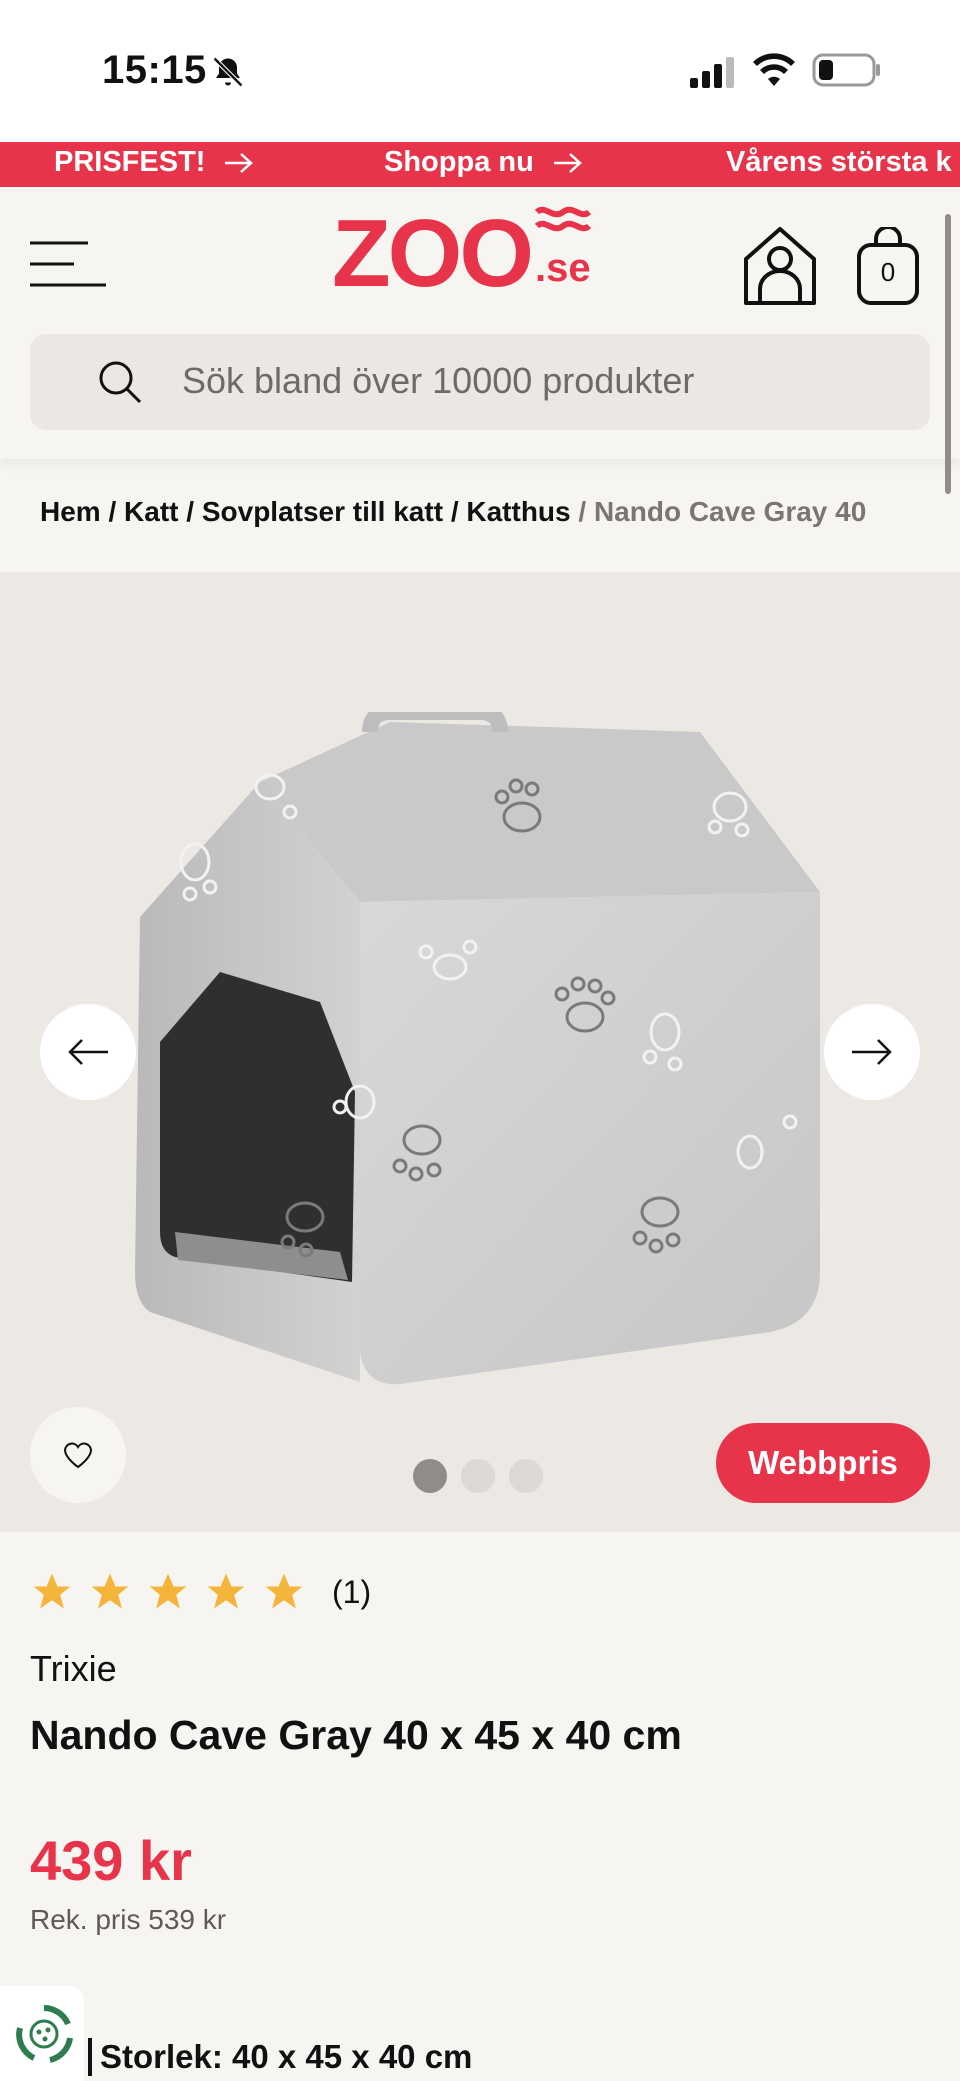  What do you see at coordinates (356, 1735) in the screenshot?
I see `product-title: Nando Cave Gray 40 x 45 x 40 cm` at bounding box center [356, 1735].